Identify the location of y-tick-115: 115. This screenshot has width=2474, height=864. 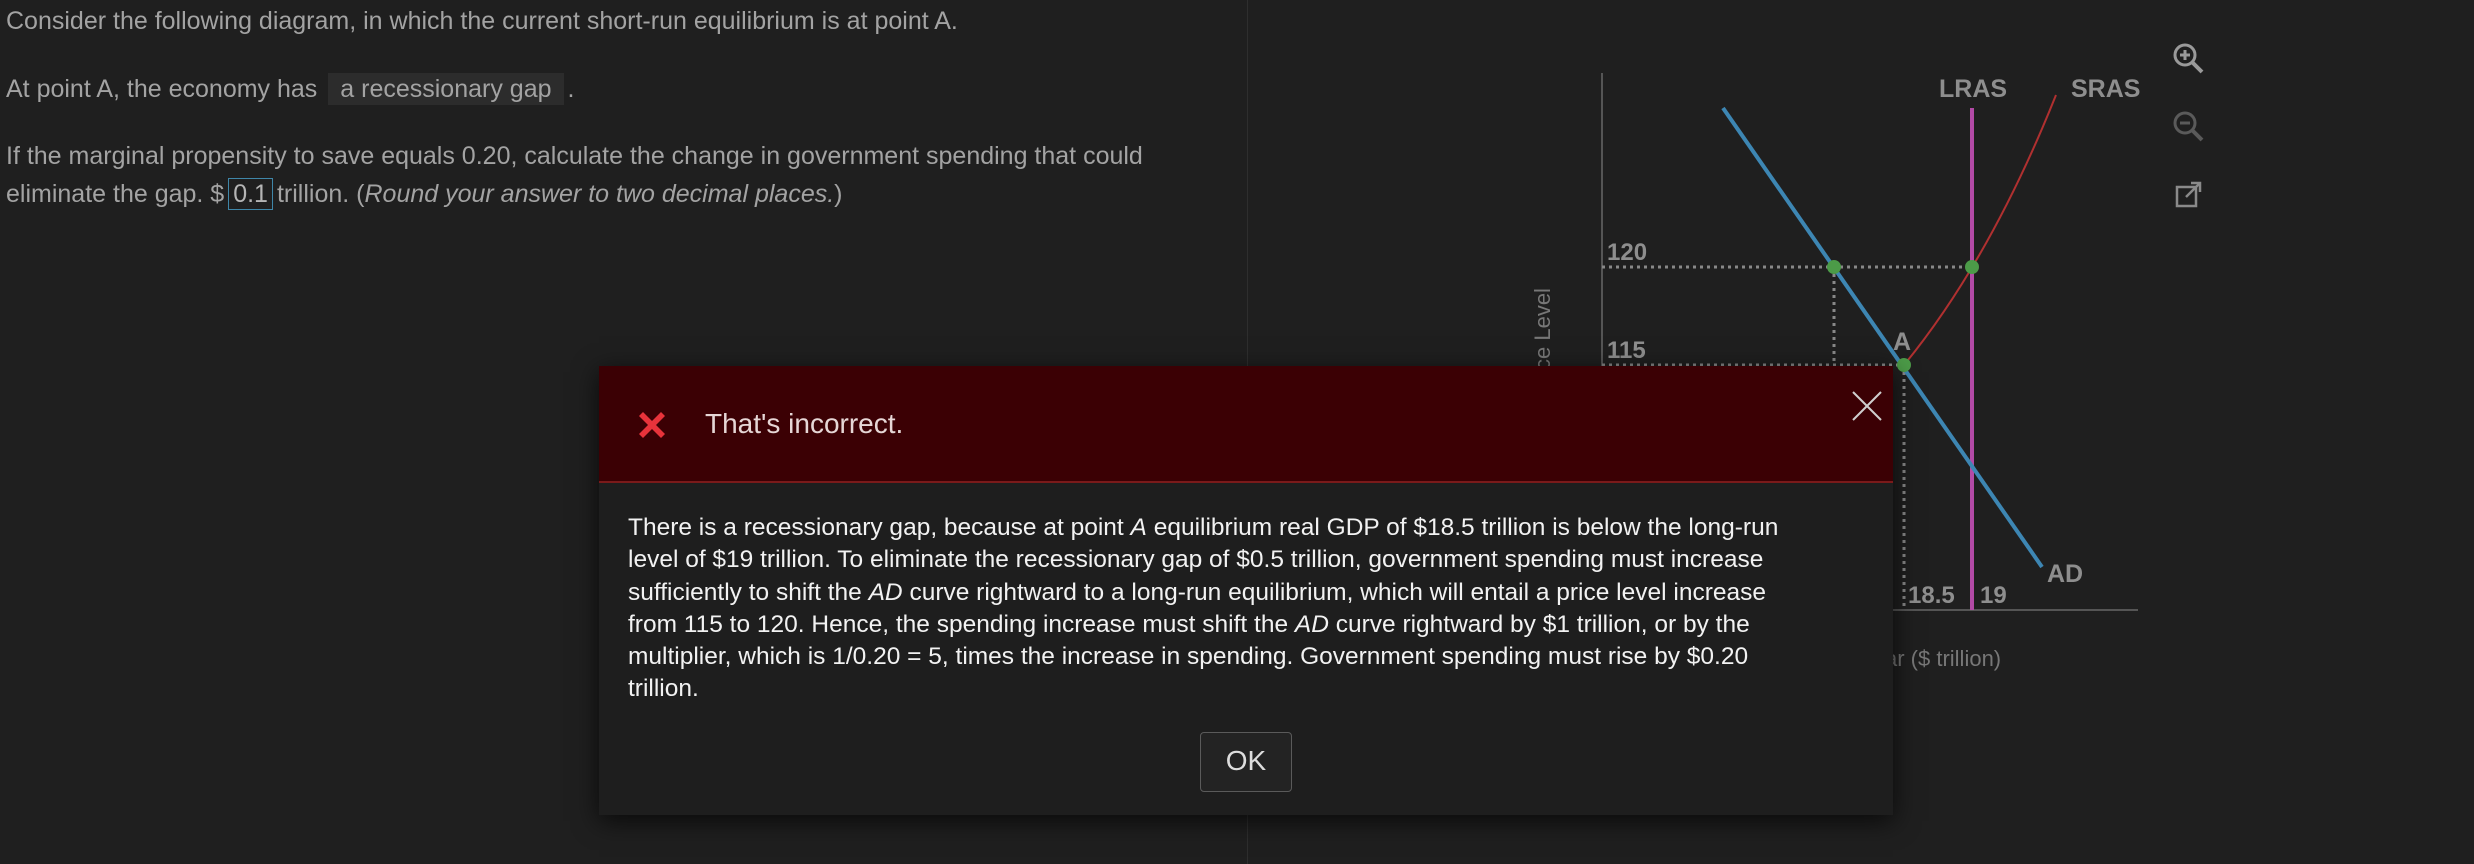
(1626, 350).